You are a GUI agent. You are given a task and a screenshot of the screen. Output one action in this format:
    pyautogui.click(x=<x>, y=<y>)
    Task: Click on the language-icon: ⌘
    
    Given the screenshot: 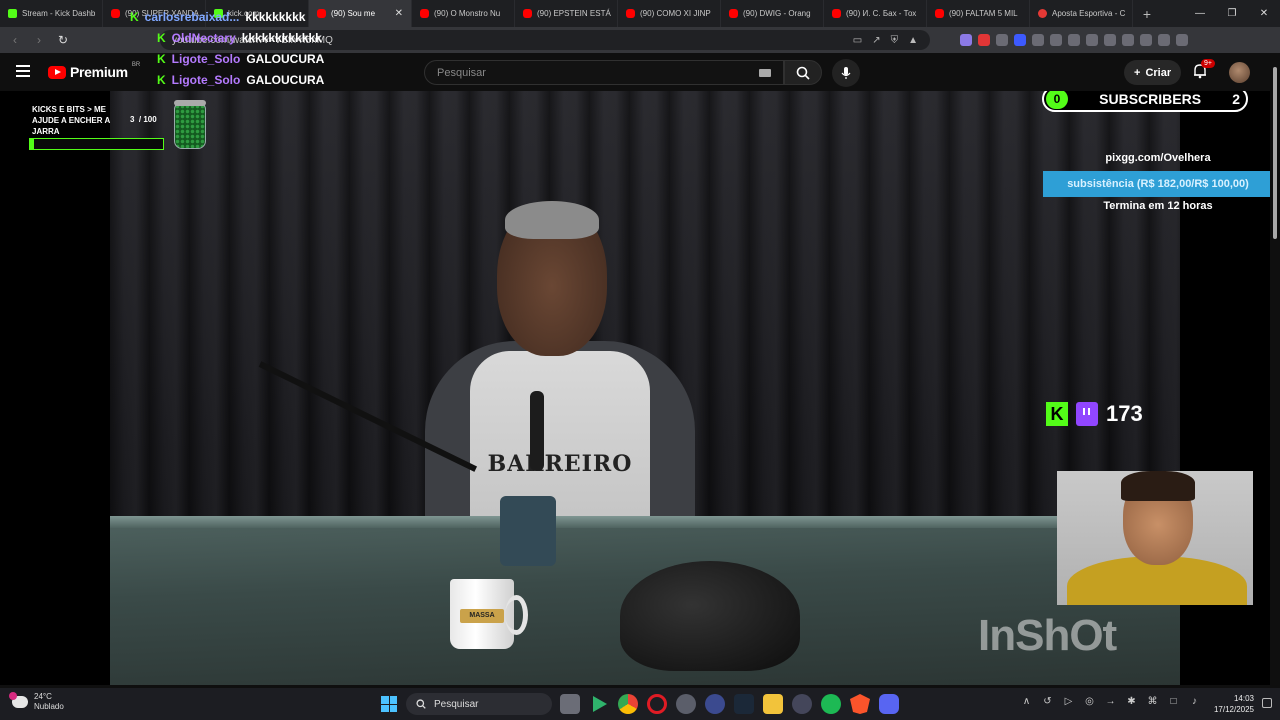 What is the action you would take?
    pyautogui.click(x=1152, y=701)
    